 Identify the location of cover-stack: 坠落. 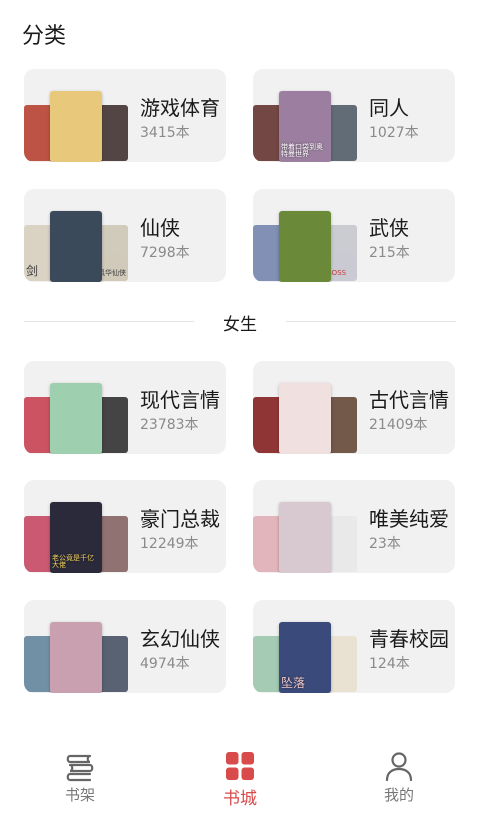
(308, 646).